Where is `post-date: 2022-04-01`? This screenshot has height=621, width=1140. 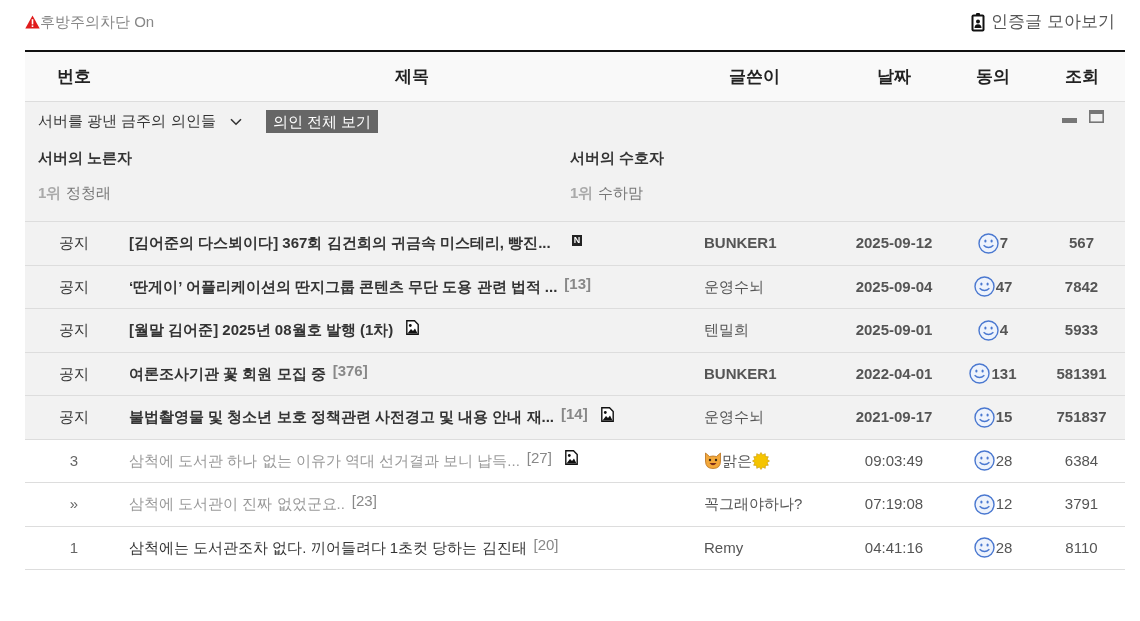 post-date: 2022-04-01 is located at coordinates (894, 373).